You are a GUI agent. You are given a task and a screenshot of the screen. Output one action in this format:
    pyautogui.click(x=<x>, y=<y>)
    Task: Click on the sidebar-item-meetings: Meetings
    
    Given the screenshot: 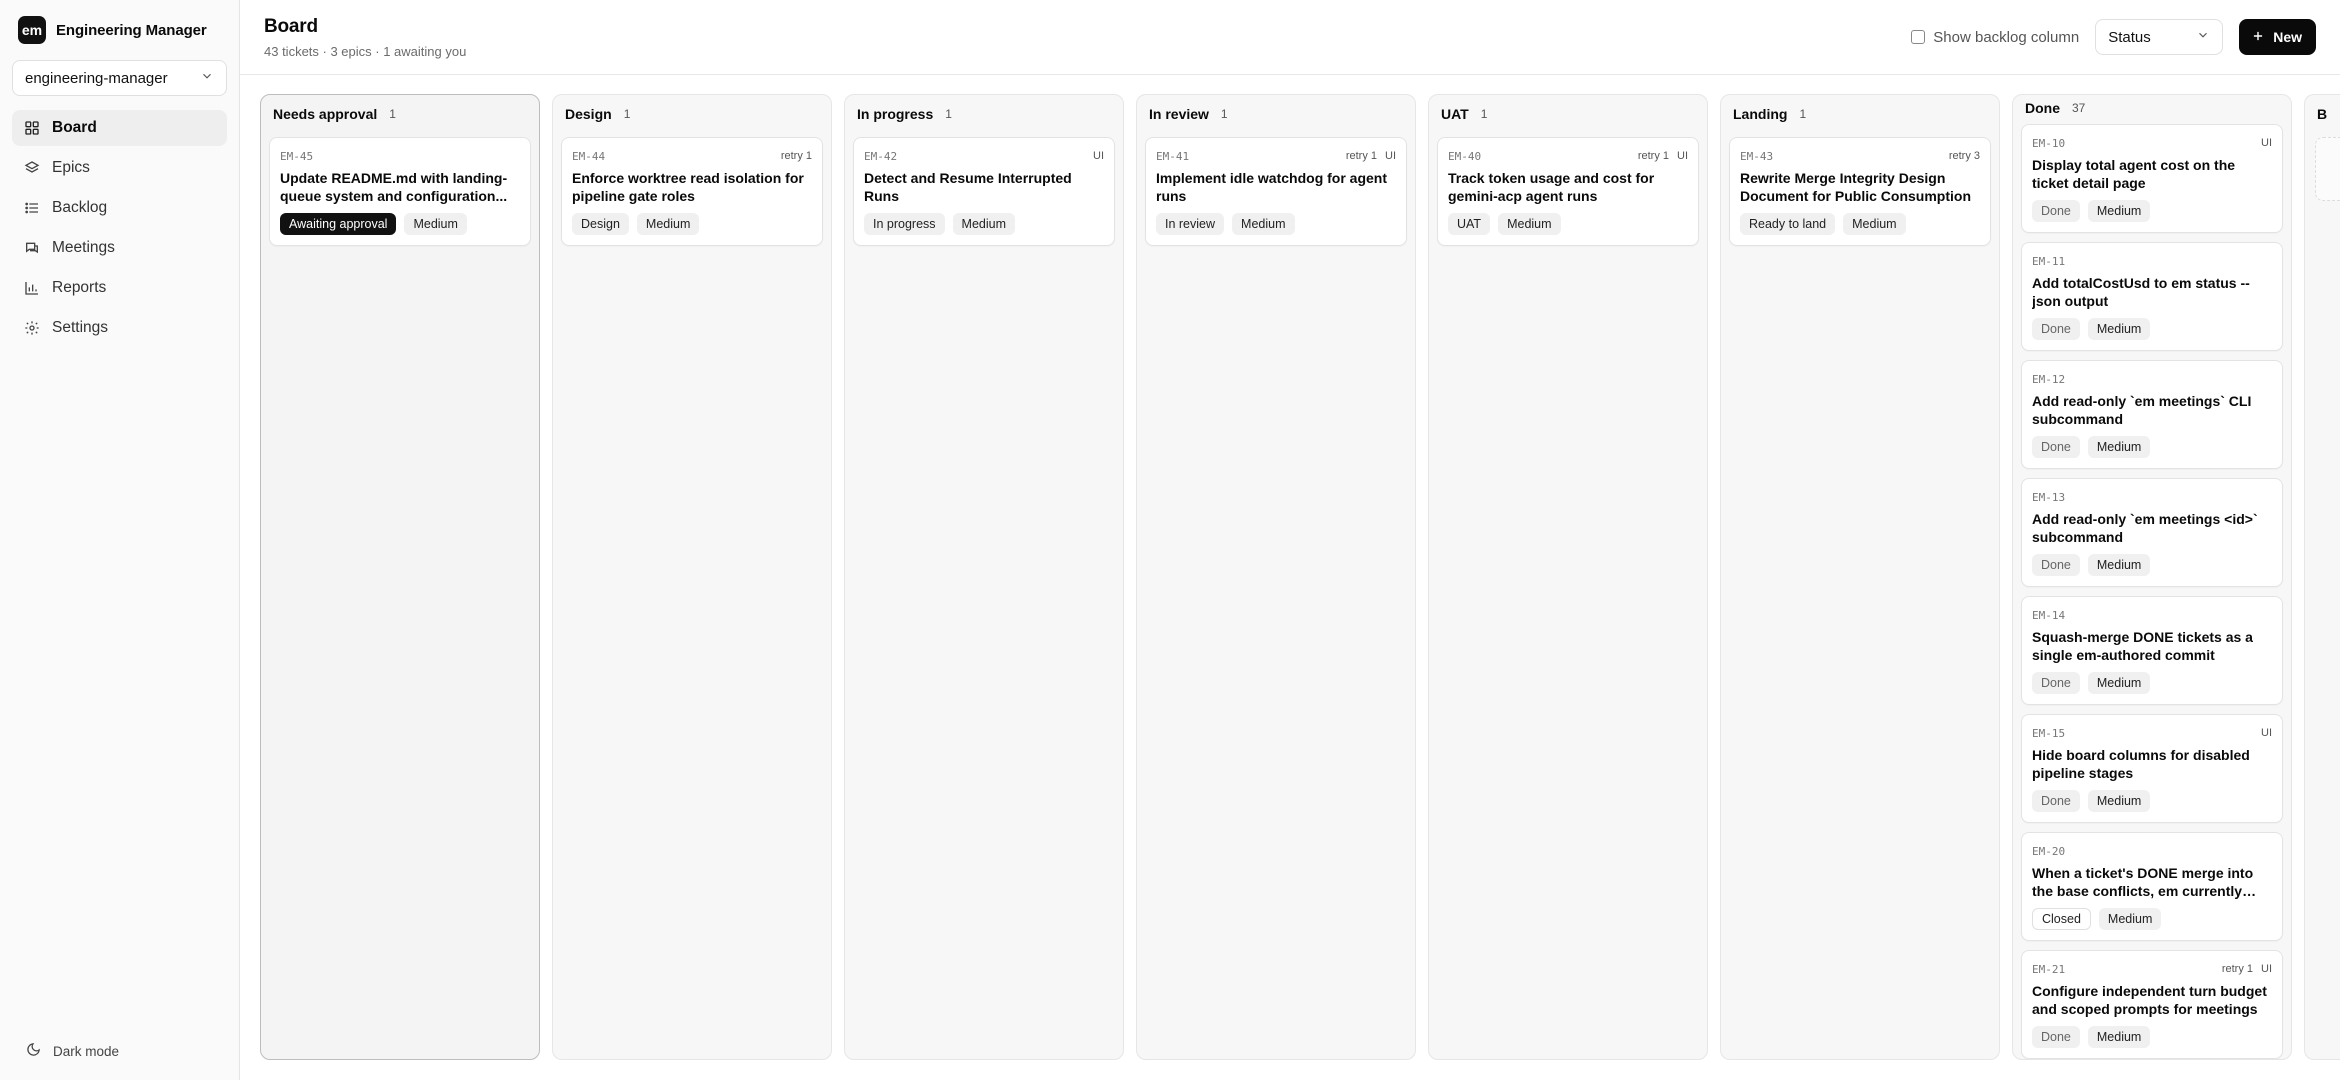 What is the action you would take?
    pyautogui.click(x=119, y=248)
    